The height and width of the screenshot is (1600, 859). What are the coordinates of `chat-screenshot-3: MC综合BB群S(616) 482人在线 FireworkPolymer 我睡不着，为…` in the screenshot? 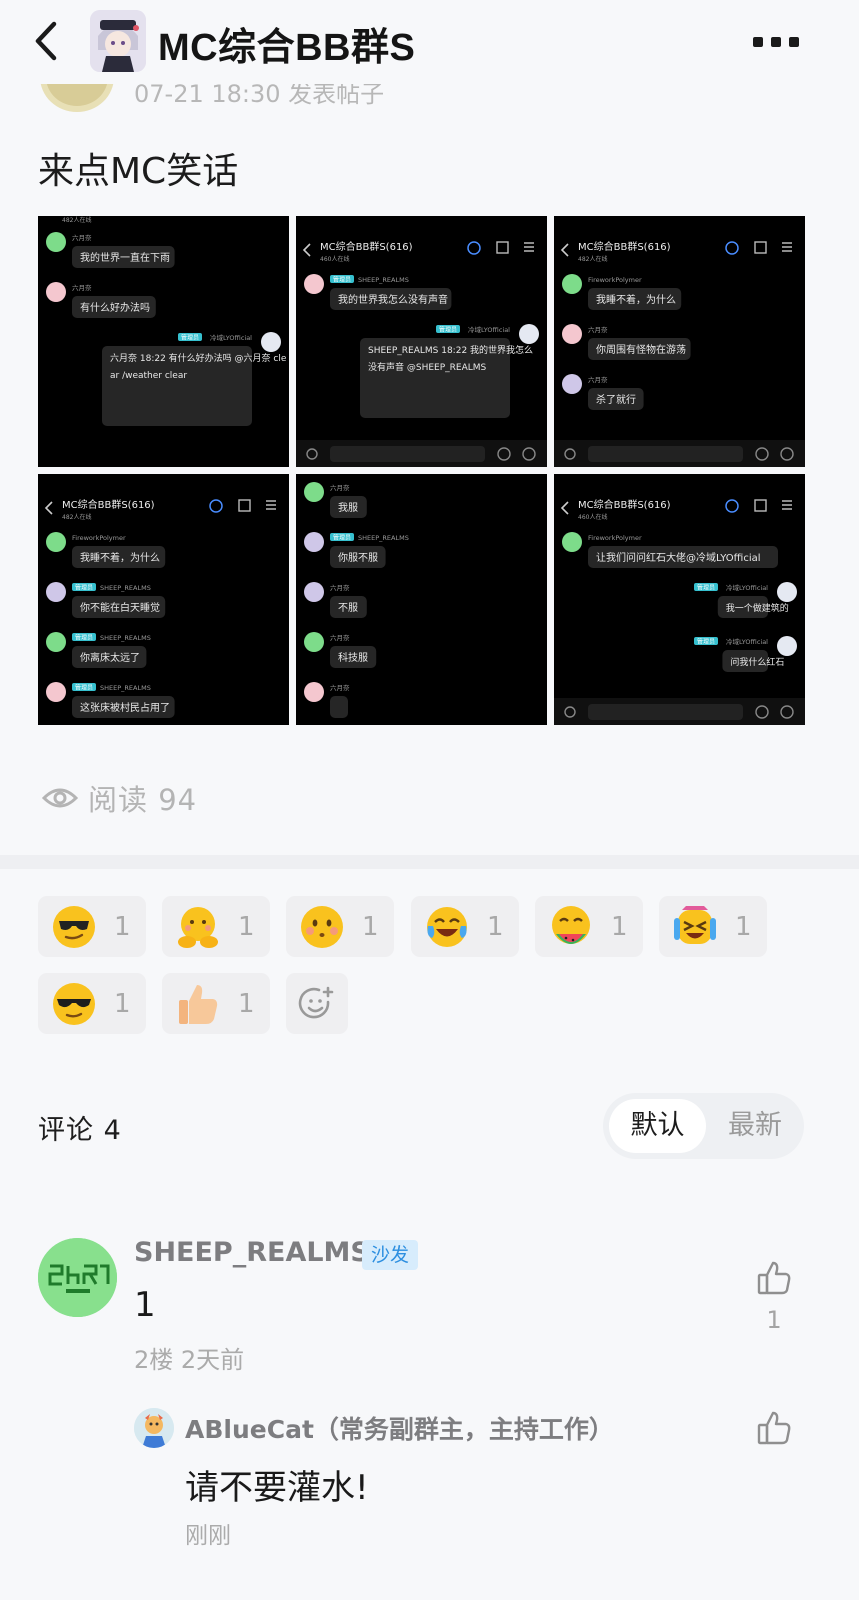 It's located at (679, 353).